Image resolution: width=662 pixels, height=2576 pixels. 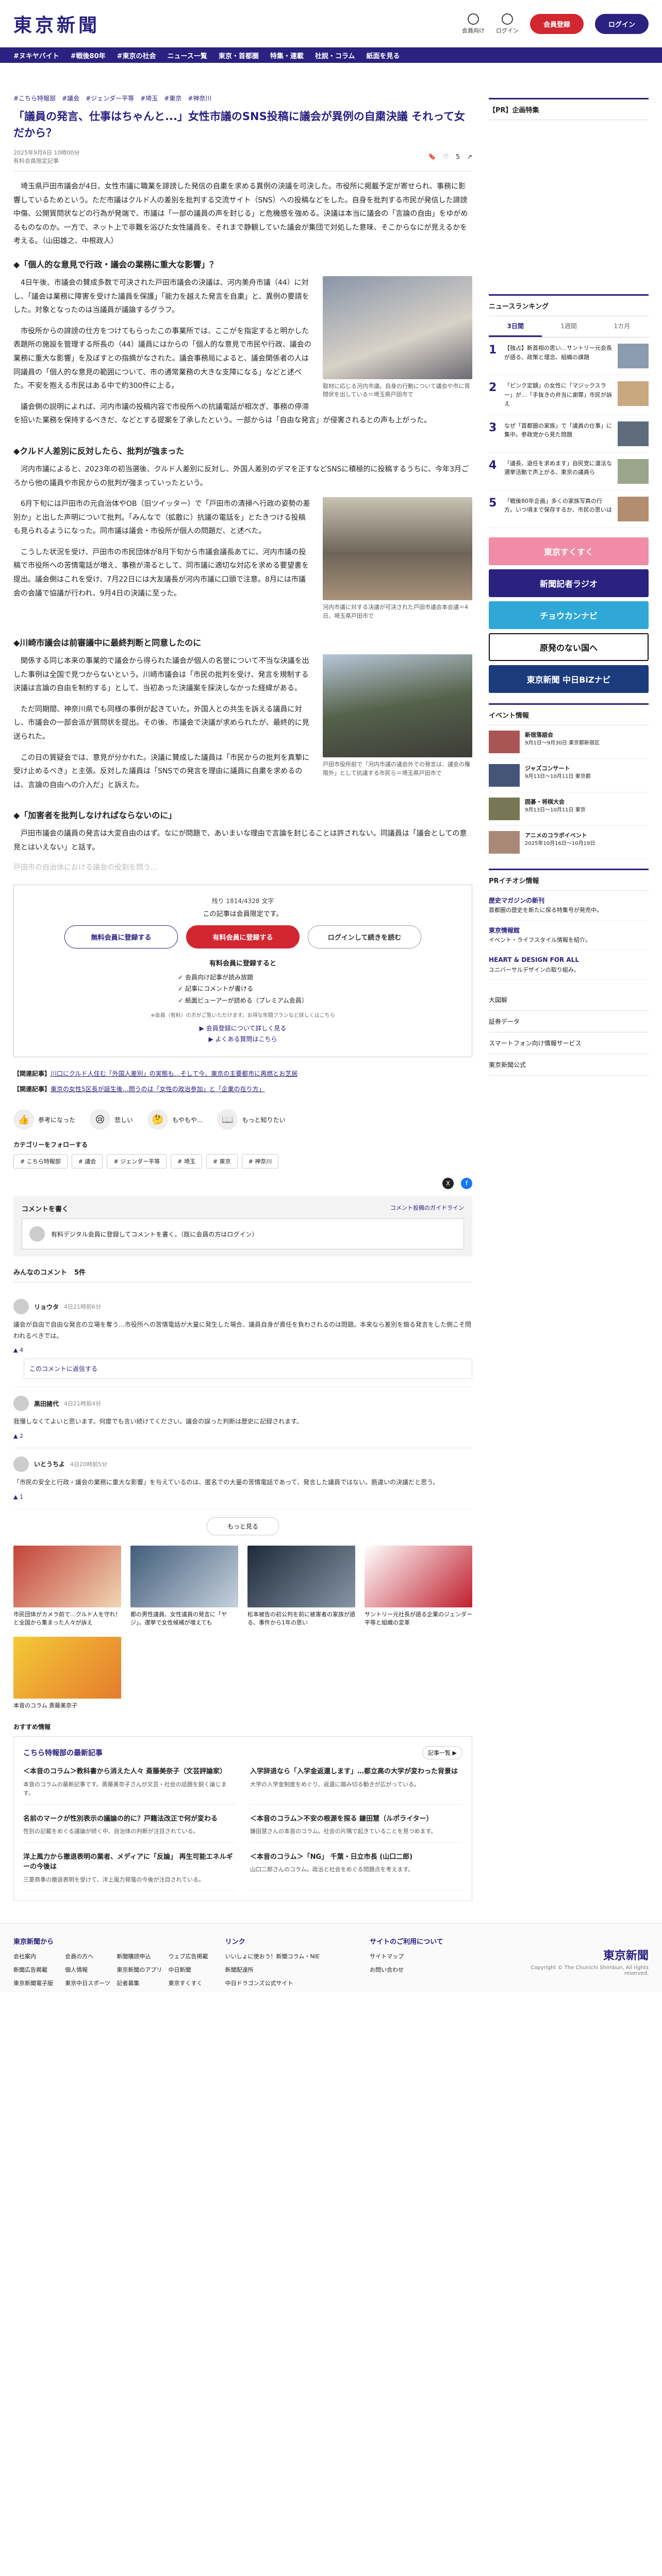 What do you see at coordinates (137, 1161) in the screenshot?
I see `category-tag: # ジェンダー平等` at bounding box center [137, 1161].